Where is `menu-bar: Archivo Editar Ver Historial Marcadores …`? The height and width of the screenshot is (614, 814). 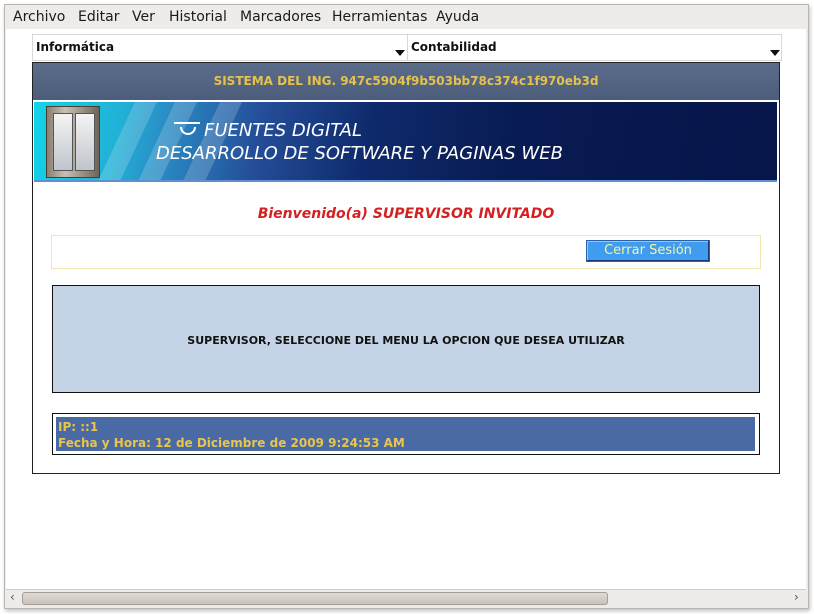
menu-bar: Archivo Editar Ver Historial Marcadores … is located at coordinates (406, 17).